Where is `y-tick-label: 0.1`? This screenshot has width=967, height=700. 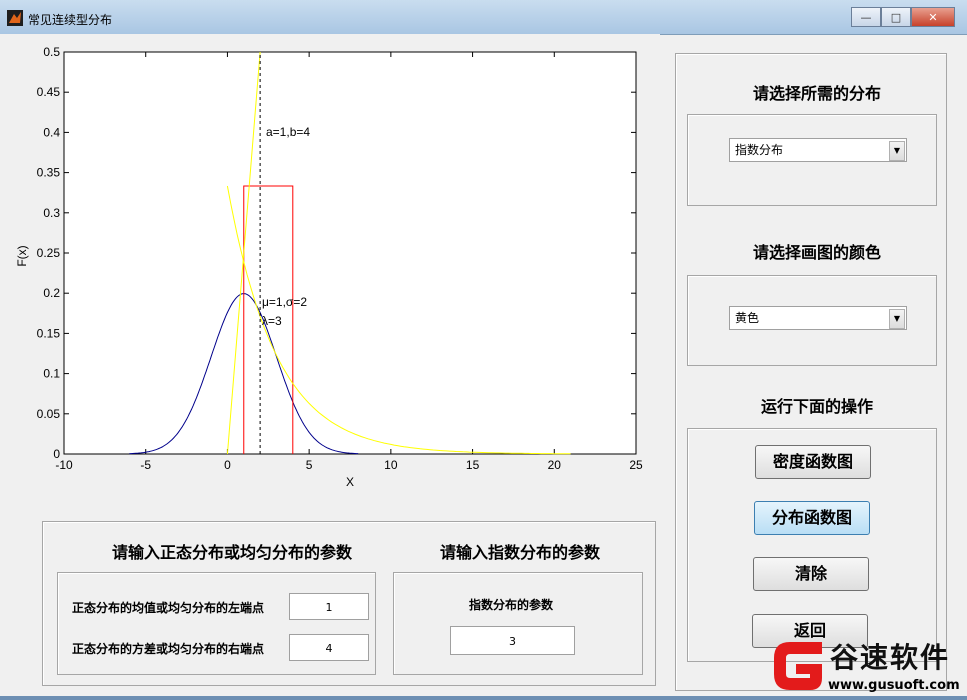
y-tick-label: 0.1 is located at coordinates (51, 374).